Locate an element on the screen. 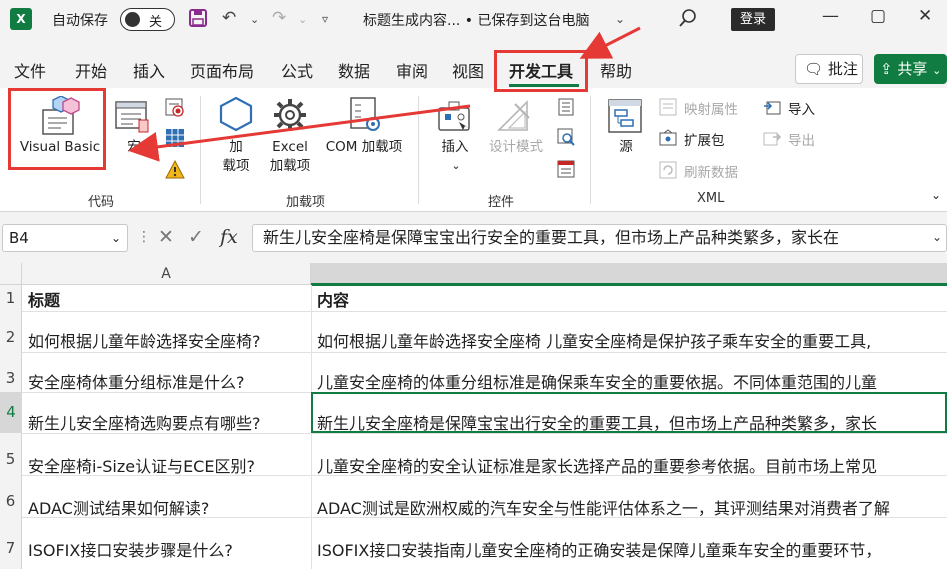 The height and width of the screenshot is (569, 947). share-label: 共享 is located at coordinates (912, 69).